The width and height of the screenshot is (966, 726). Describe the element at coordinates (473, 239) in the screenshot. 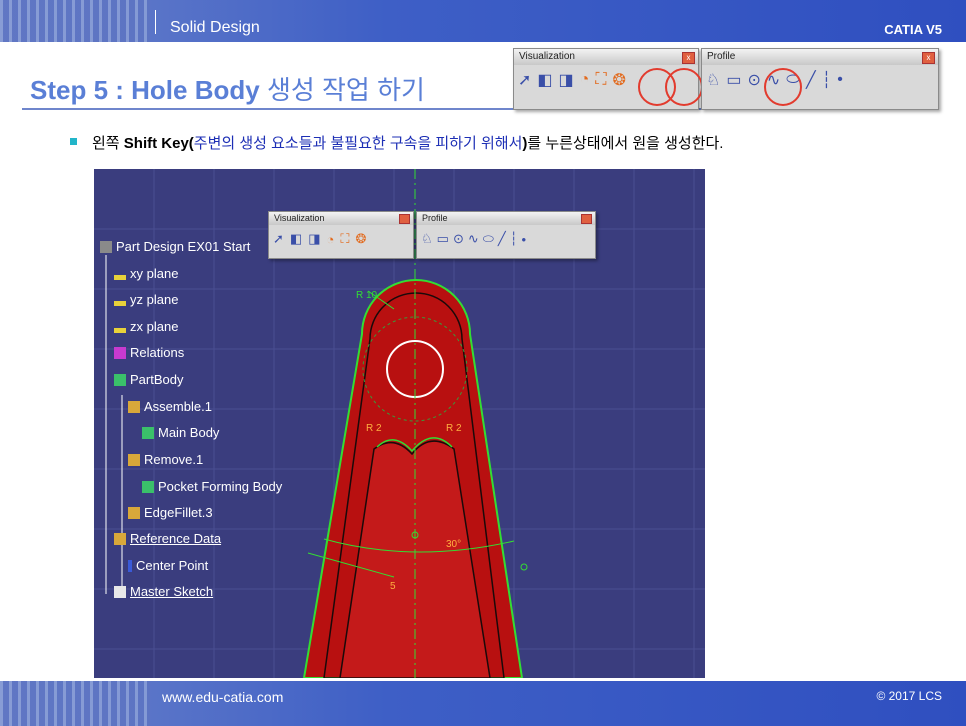

I see `spline-icon: ∿` at that location.